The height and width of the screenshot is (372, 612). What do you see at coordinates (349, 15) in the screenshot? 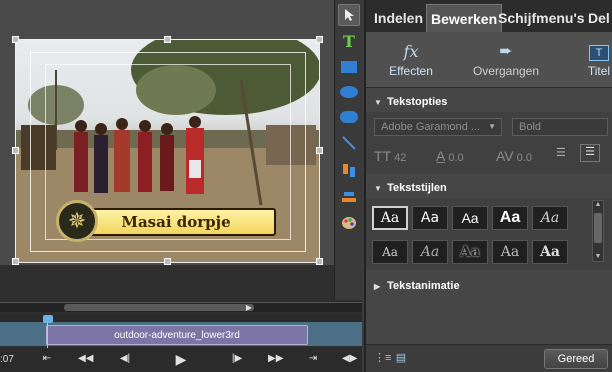
I see `selection-tool-icon` at bounding box center [349, 15].